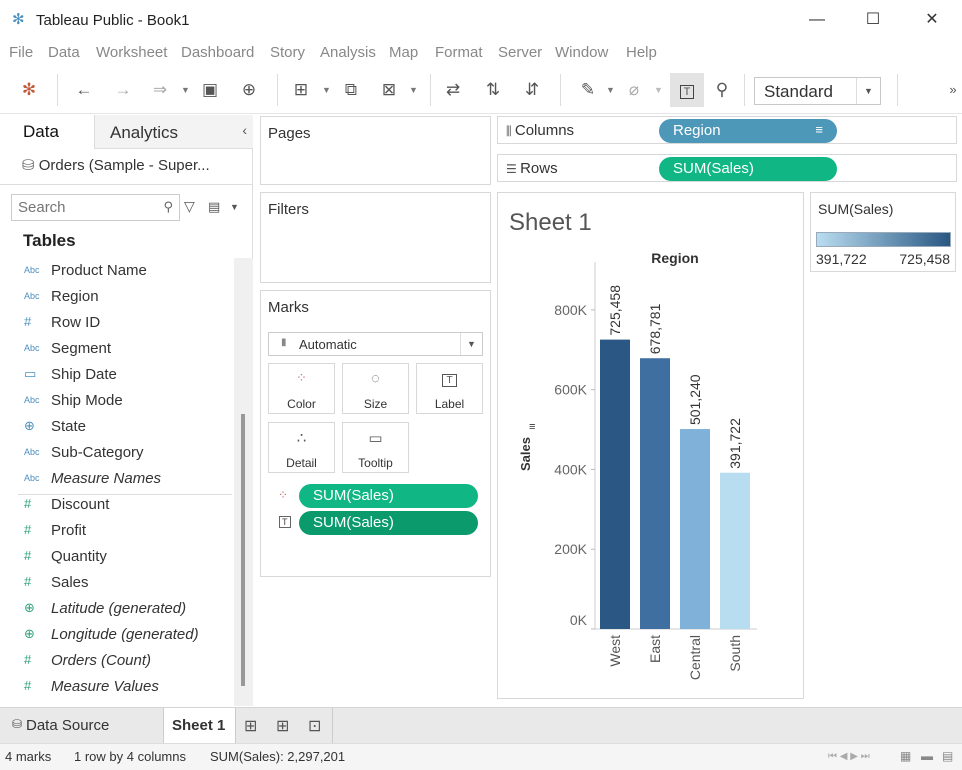 The height and width of the screenshot is (770, 962). What do you see at coordinates (81, 725) in the screenshot?
I see `data-source-tab: ⛁ Data Source` at bounding box center [81, 725].